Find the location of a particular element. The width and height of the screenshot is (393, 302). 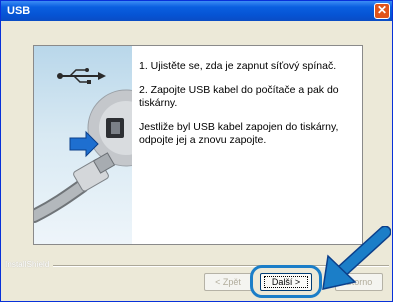

close-icon: ✕ is located at coordinates (382, 10).